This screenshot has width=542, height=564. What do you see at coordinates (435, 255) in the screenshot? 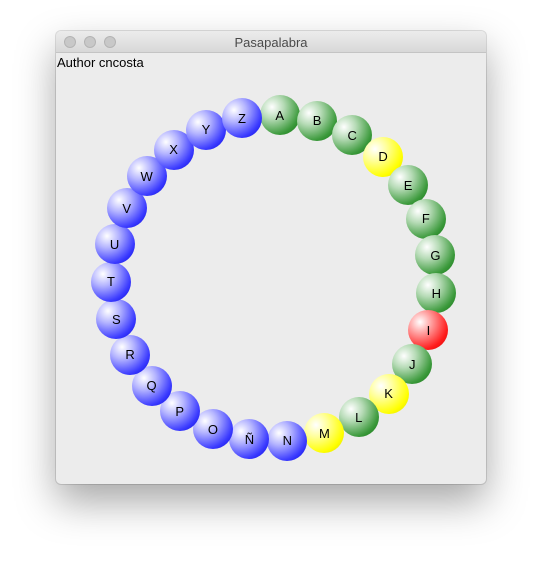
I see `letter-ball-g: G` at bounding box center [435, 255].